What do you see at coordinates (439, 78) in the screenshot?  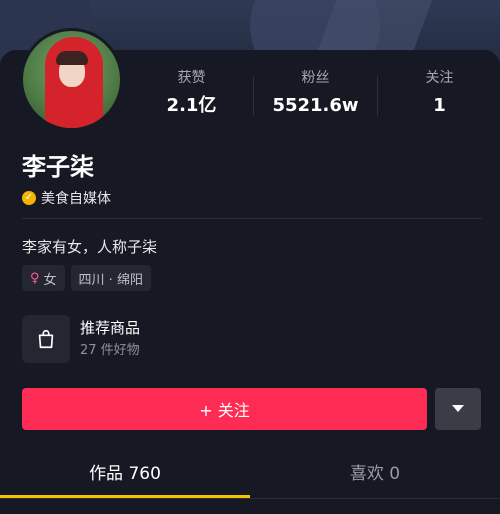 I see `stat-label: 关注` at bounding box center [439, 78].